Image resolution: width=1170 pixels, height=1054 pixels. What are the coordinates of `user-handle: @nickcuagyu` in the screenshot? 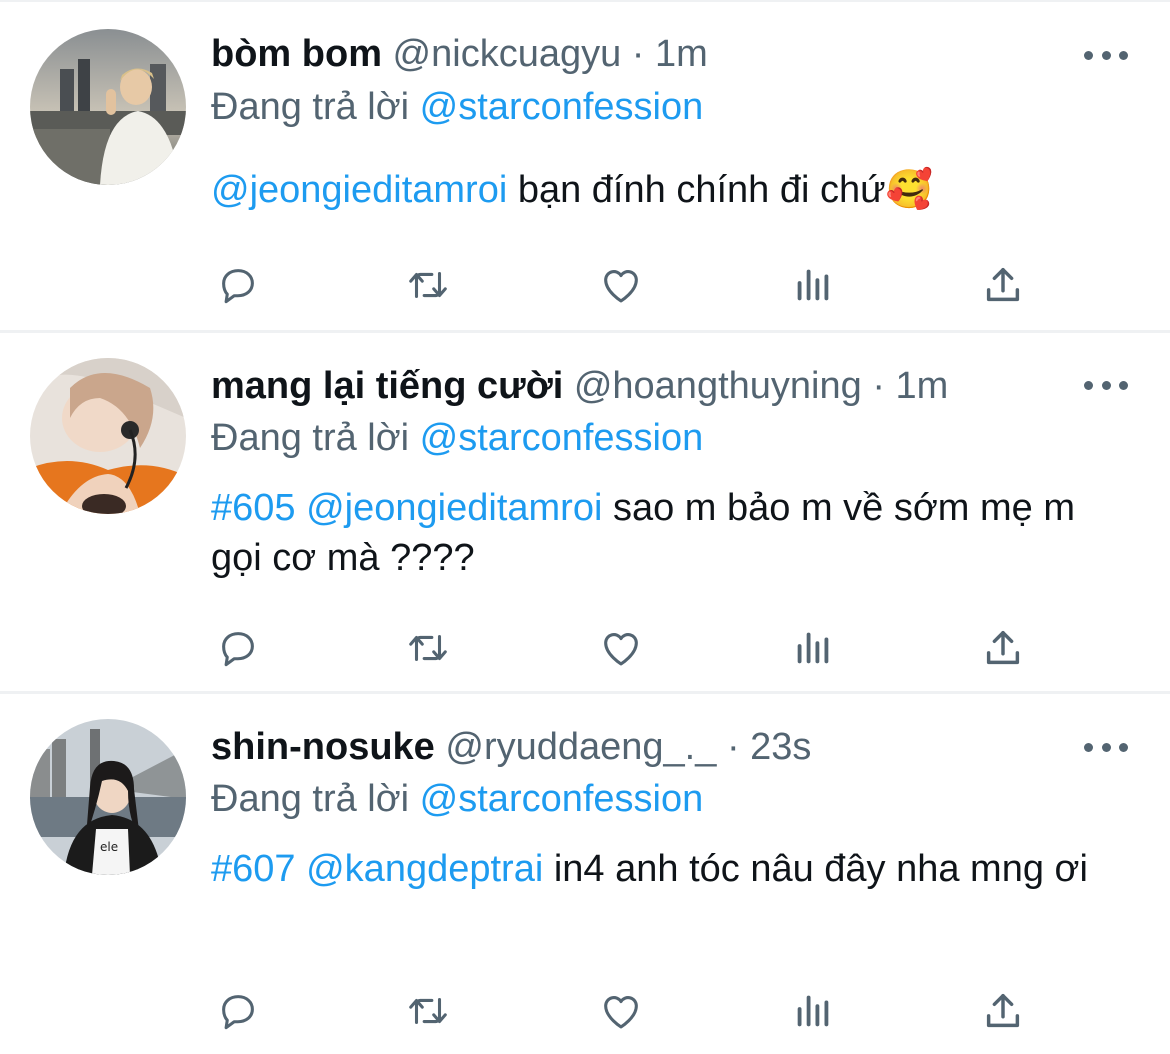 It's located at (507, 54).